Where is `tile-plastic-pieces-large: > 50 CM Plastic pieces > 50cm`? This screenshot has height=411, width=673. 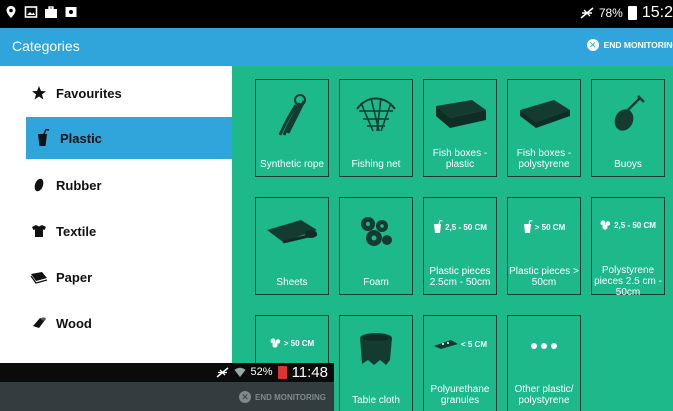
tile-plastic-pieces-large: > 50 CM Plastic pieces > 50cm is located at coordinates (544, 246).